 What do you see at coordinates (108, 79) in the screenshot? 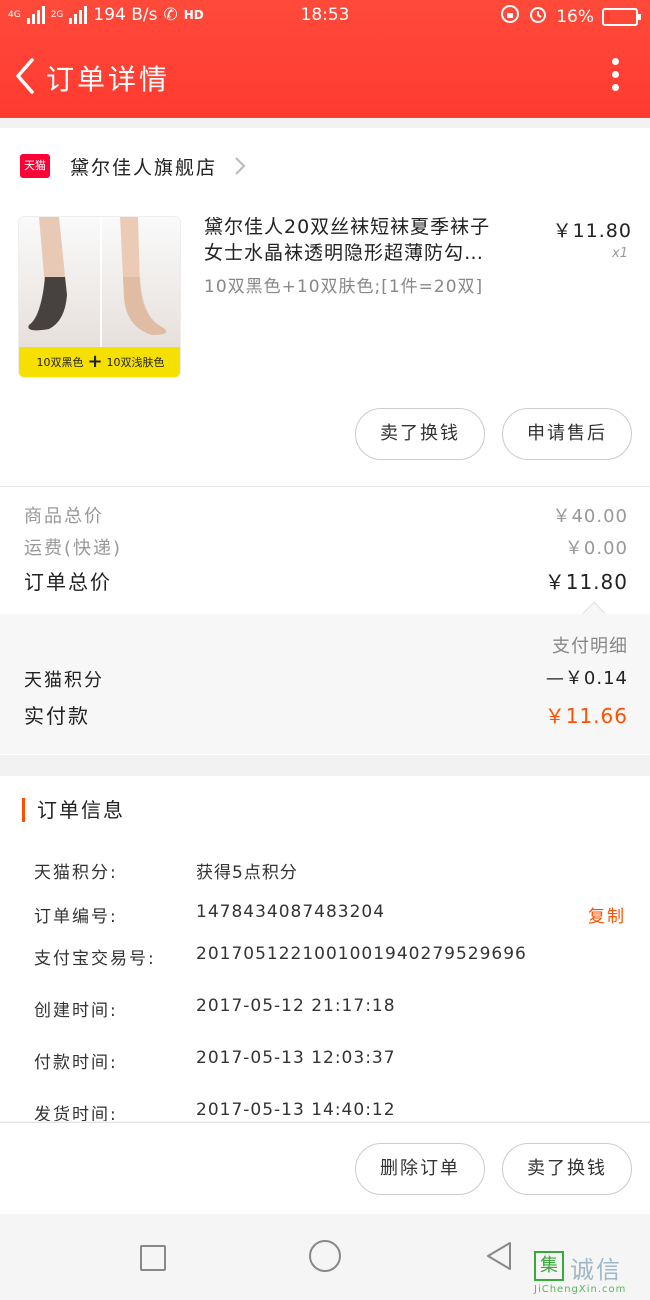
I see `page-title: 订单详情` at bounding box center [108, 79].